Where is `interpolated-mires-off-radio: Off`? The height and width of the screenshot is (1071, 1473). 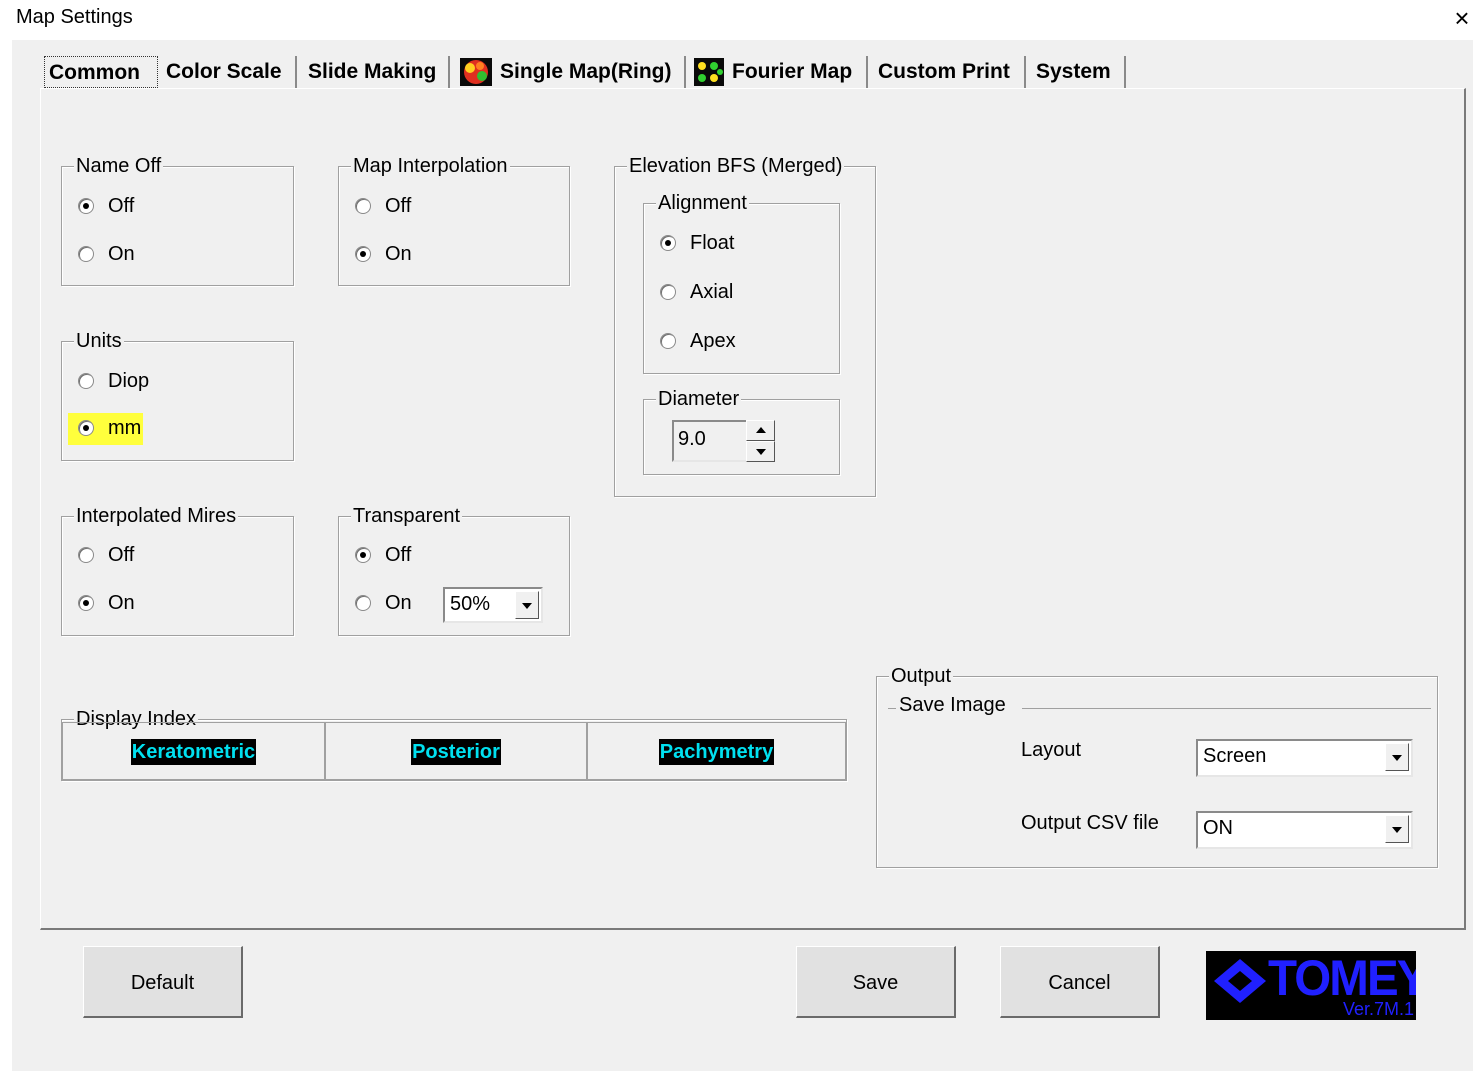 interpolated-mires-off-radio: Off is located at coordinates (106, 555).